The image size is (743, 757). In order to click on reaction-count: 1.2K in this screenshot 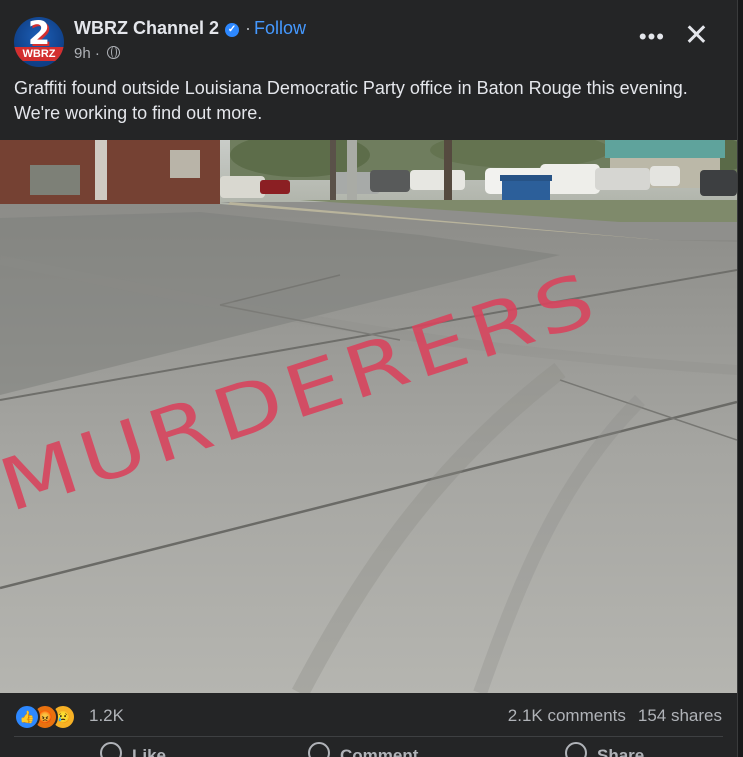, I will do `click(106, 716)`.